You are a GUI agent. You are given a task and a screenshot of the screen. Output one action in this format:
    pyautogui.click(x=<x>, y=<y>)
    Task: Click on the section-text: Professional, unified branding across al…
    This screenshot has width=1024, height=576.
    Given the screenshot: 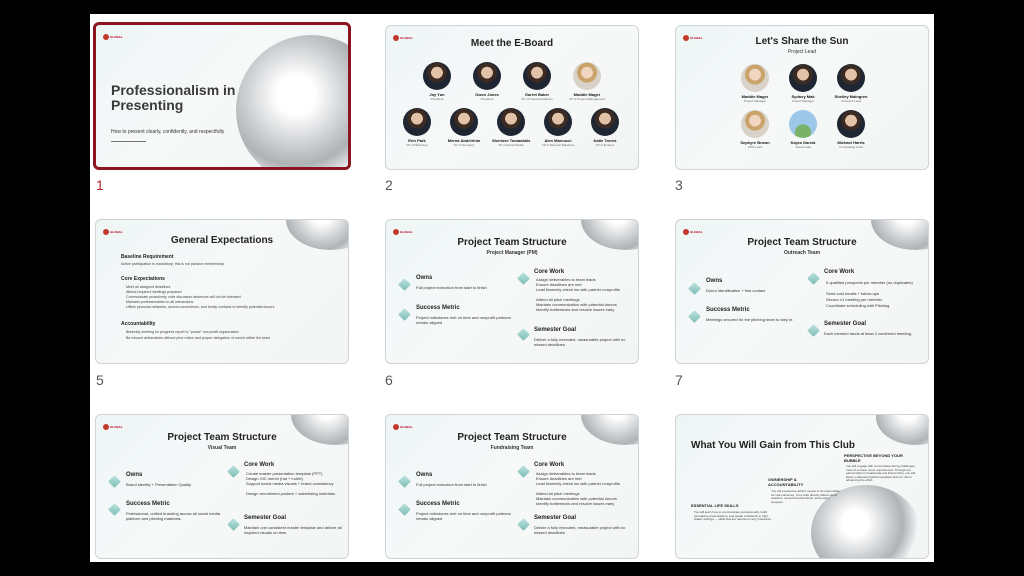 What is the action you would take?
    pyautogui.click(x=173, y=516)
    